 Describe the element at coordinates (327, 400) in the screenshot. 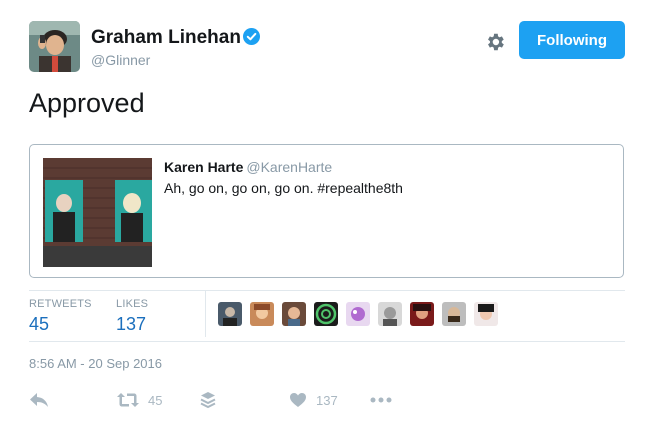

I see `like-count: 137` at that location.